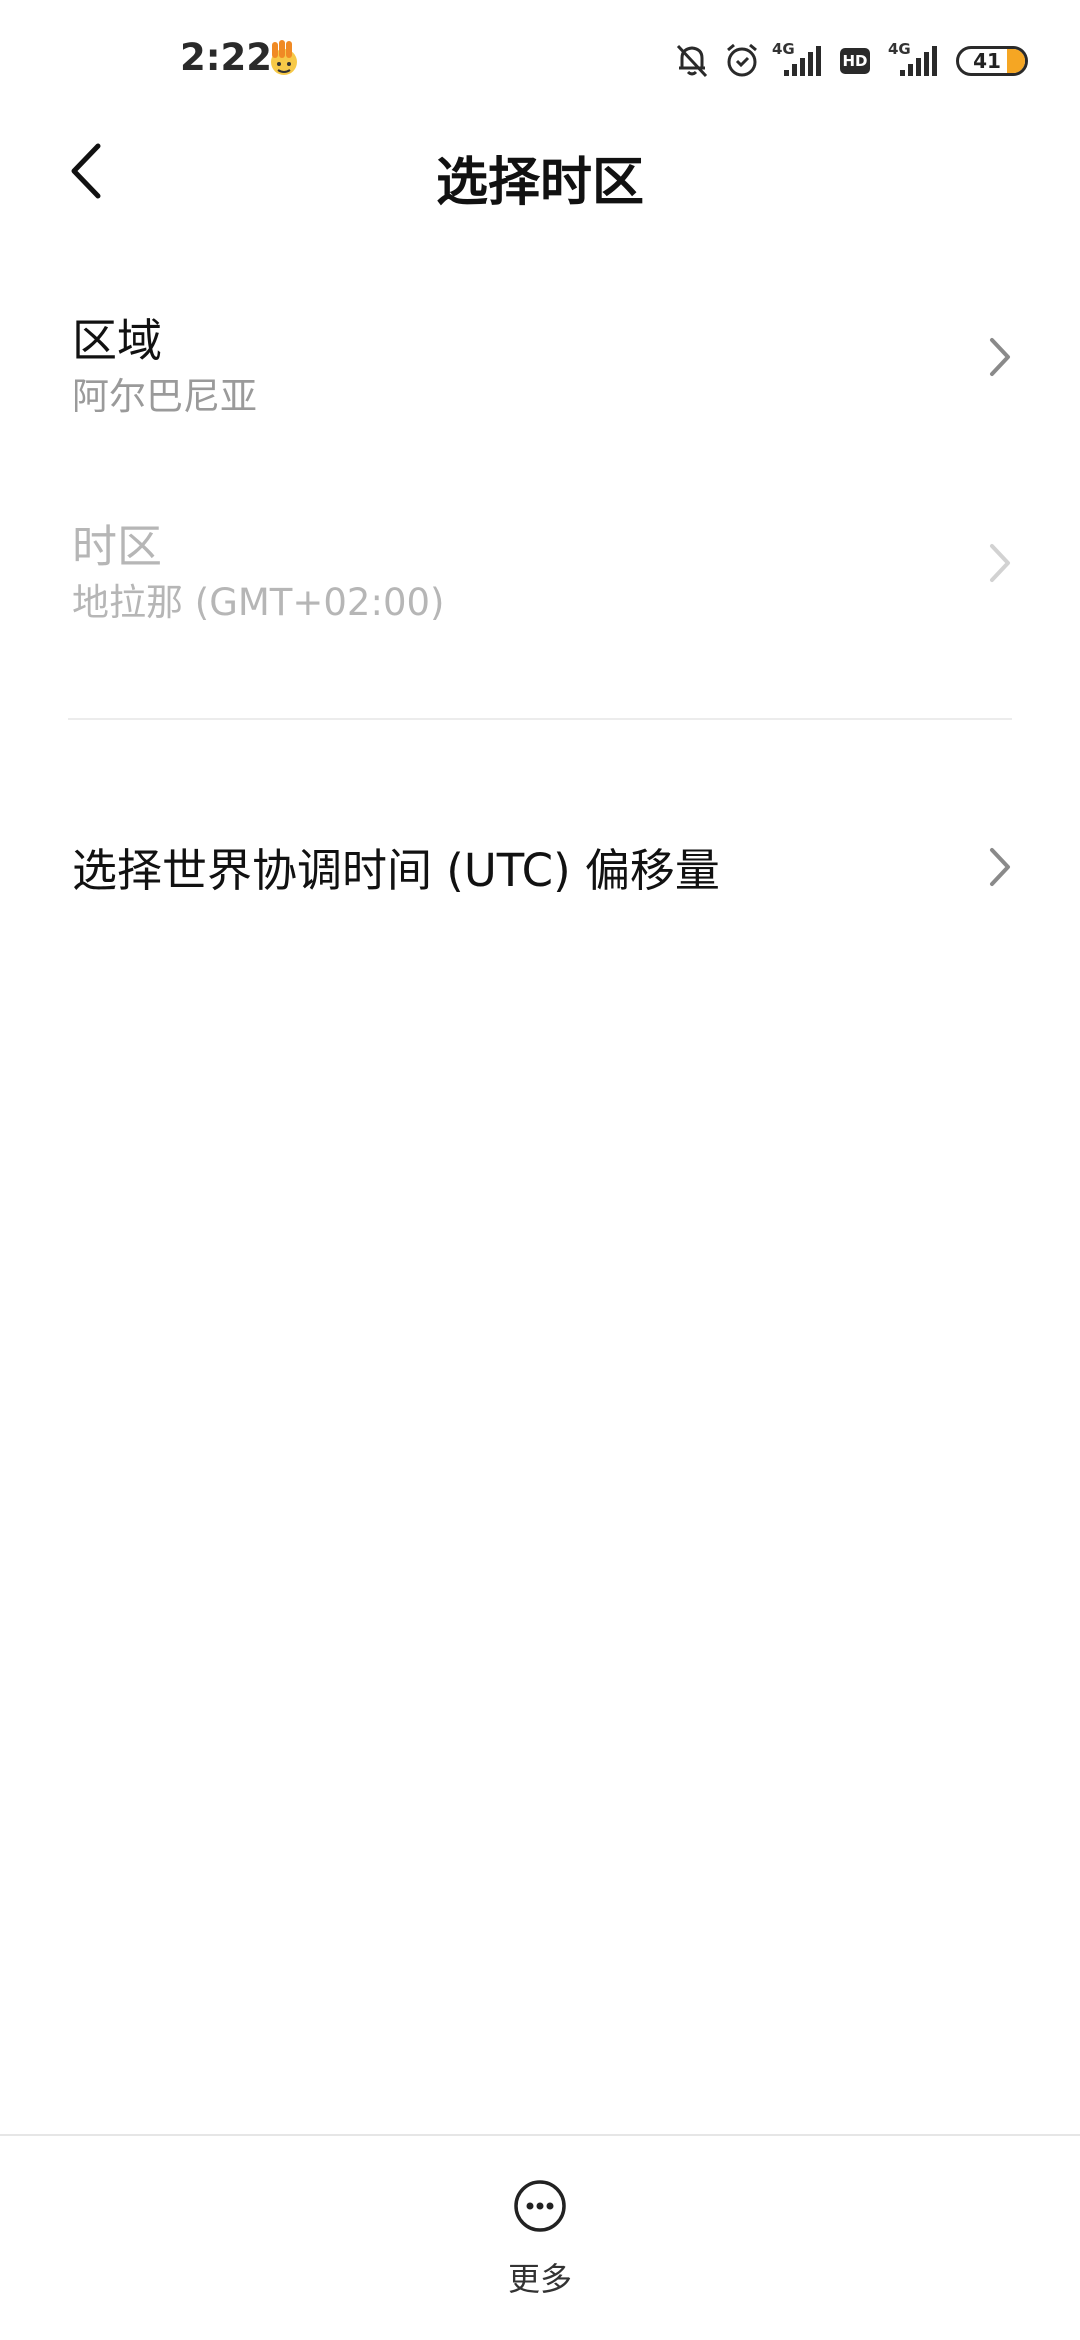 The height and width of the screenshot is (2340, 1080). What do you see at coordinates (164, 396) in the screenshot?
I see `region-value: 阿尔巴尼亚` at bounding box center [164, 396].